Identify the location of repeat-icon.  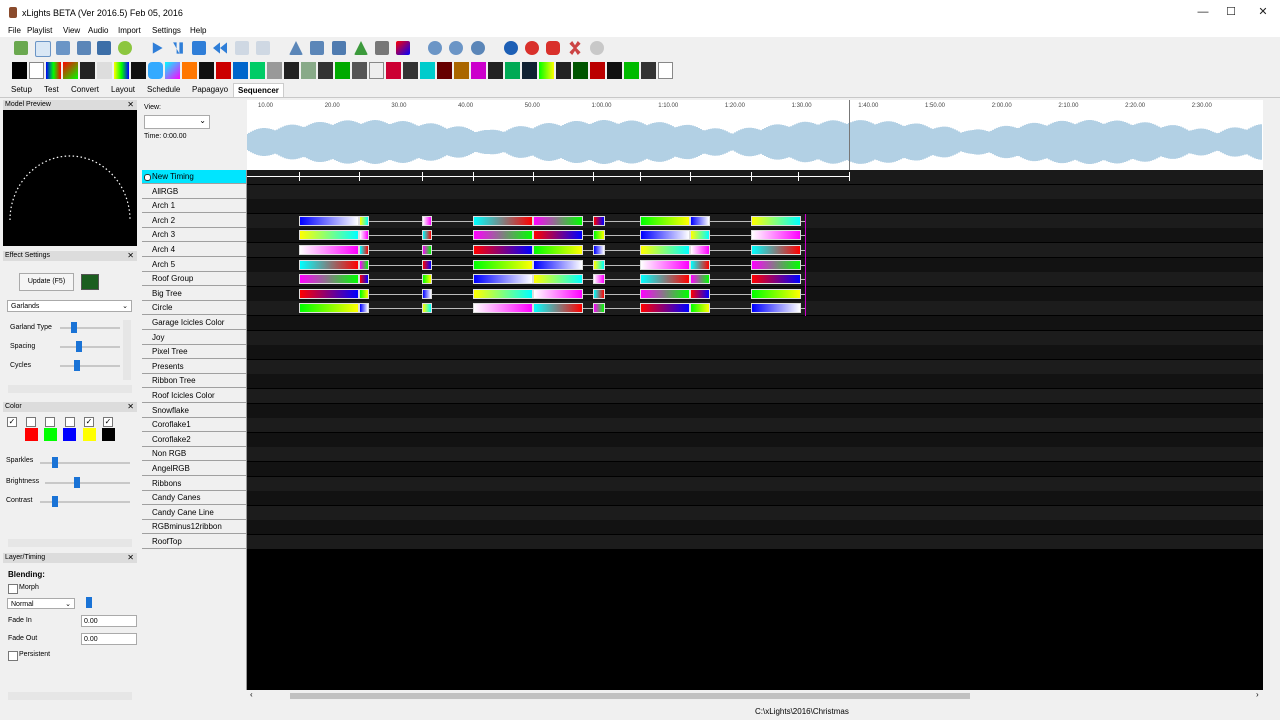
(263, 48).